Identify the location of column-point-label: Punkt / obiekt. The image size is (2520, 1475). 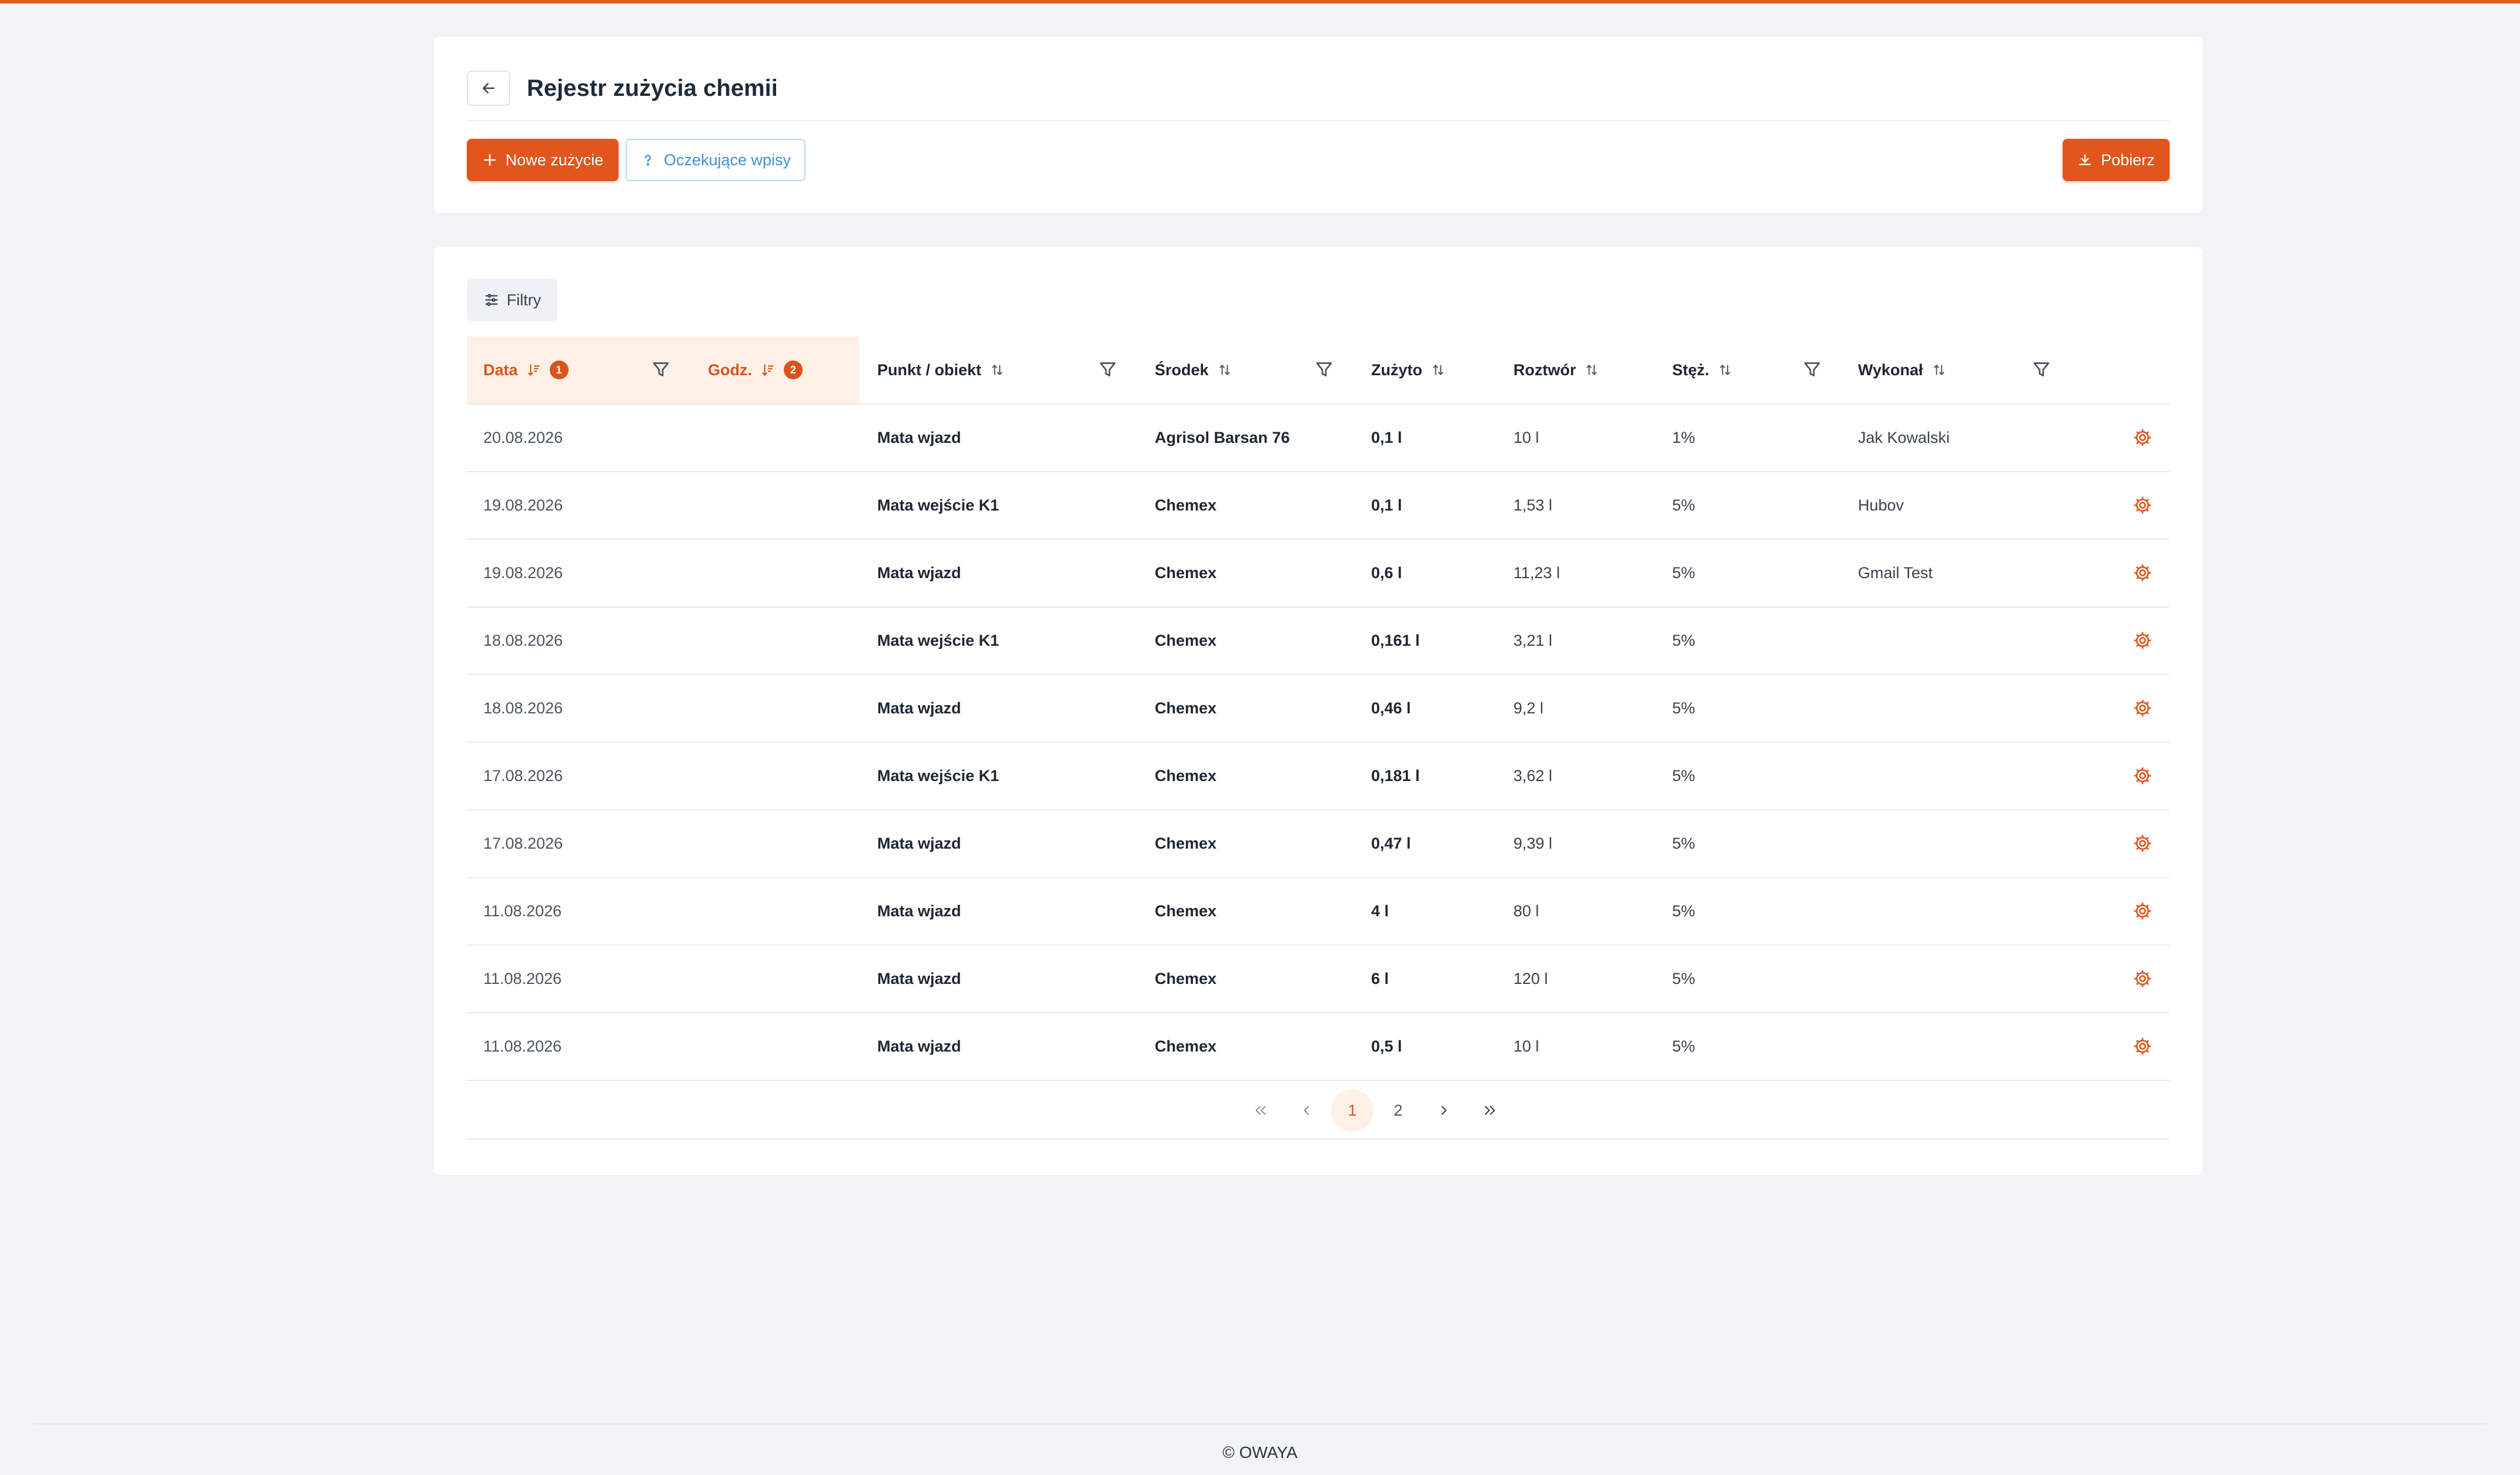
(929, 370).